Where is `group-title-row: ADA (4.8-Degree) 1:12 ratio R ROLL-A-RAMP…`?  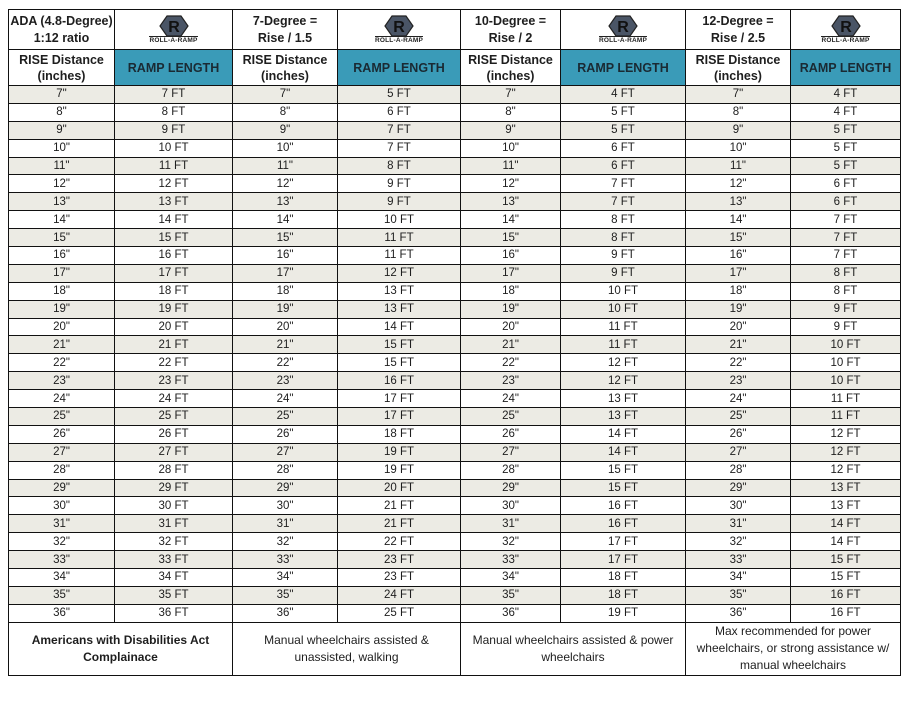
group-title-row: ADA (4.8-Degree) 1:12 ratio R ROLL-A-RAMP… is located at coordinates (454, 29).